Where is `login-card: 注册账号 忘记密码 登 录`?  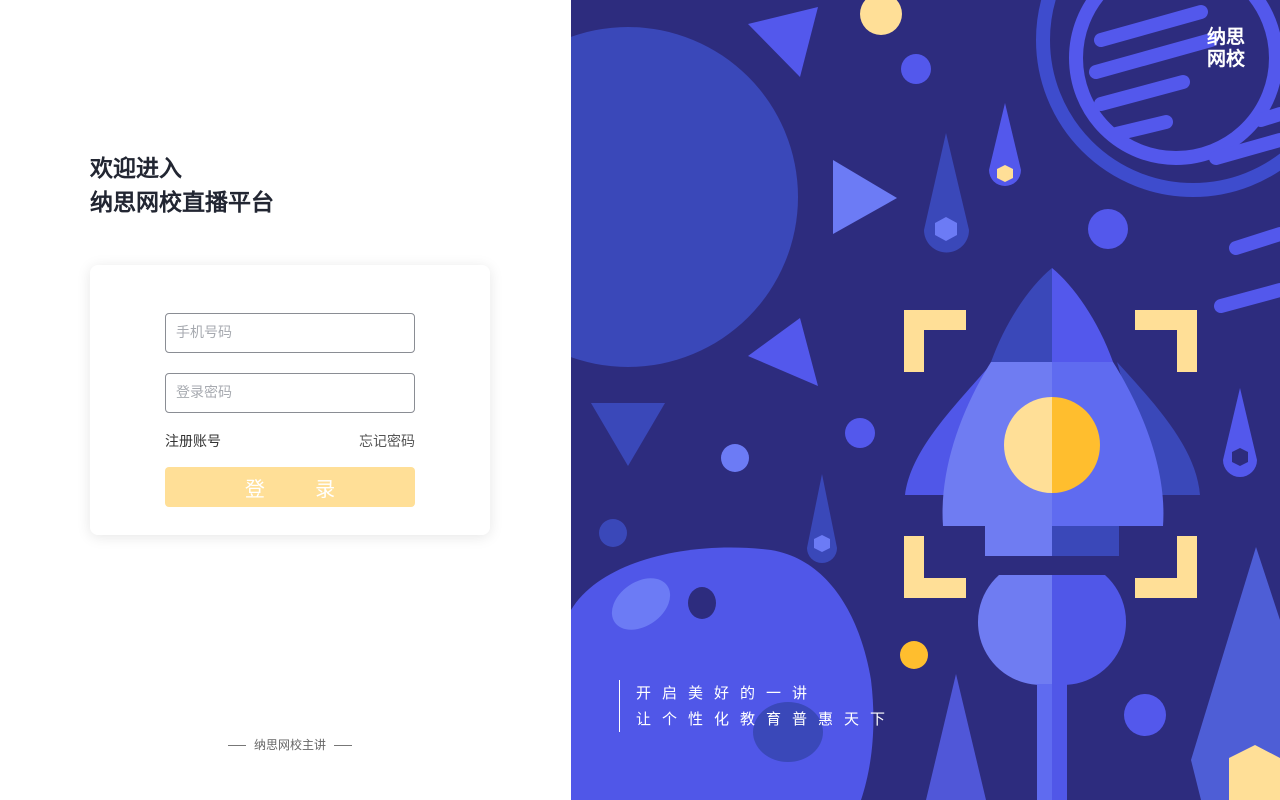 login-card: 注册账号 忘记密码 登 录 is located at coordinates (290, 400).